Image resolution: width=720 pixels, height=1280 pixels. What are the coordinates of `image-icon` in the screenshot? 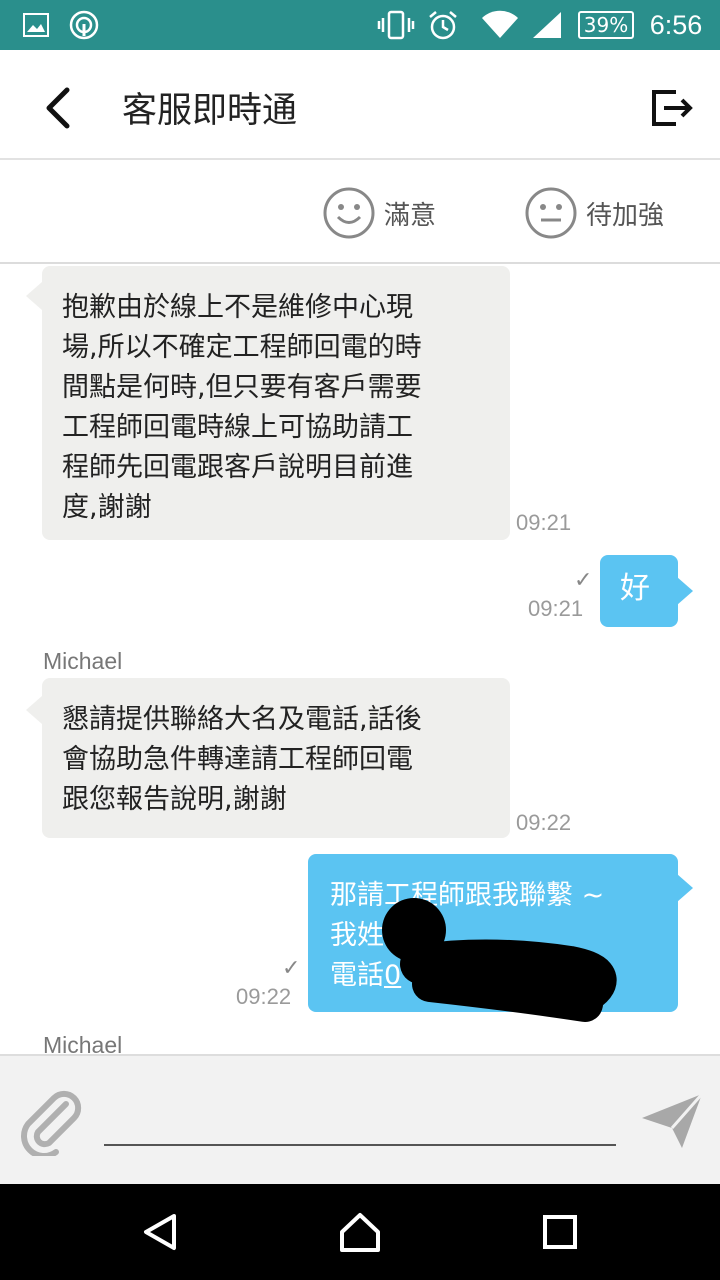 It's located at (36, 25).